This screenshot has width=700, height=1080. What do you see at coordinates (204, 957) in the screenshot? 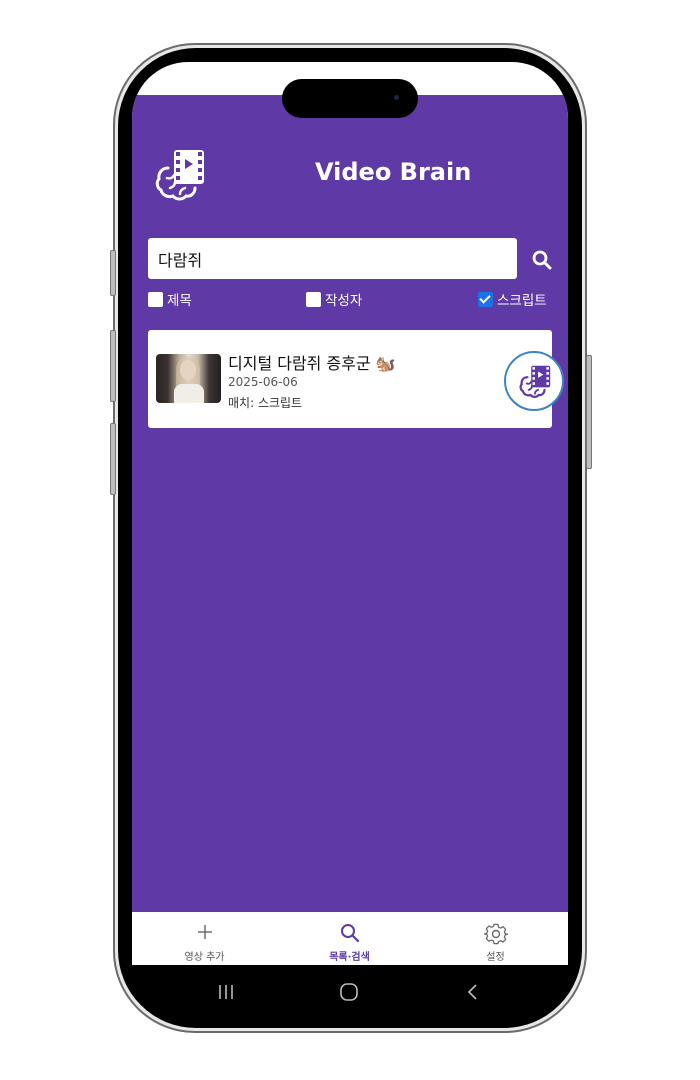
I see `nav-add-video-label: 영상 추가` at bounding box center [204, 957].